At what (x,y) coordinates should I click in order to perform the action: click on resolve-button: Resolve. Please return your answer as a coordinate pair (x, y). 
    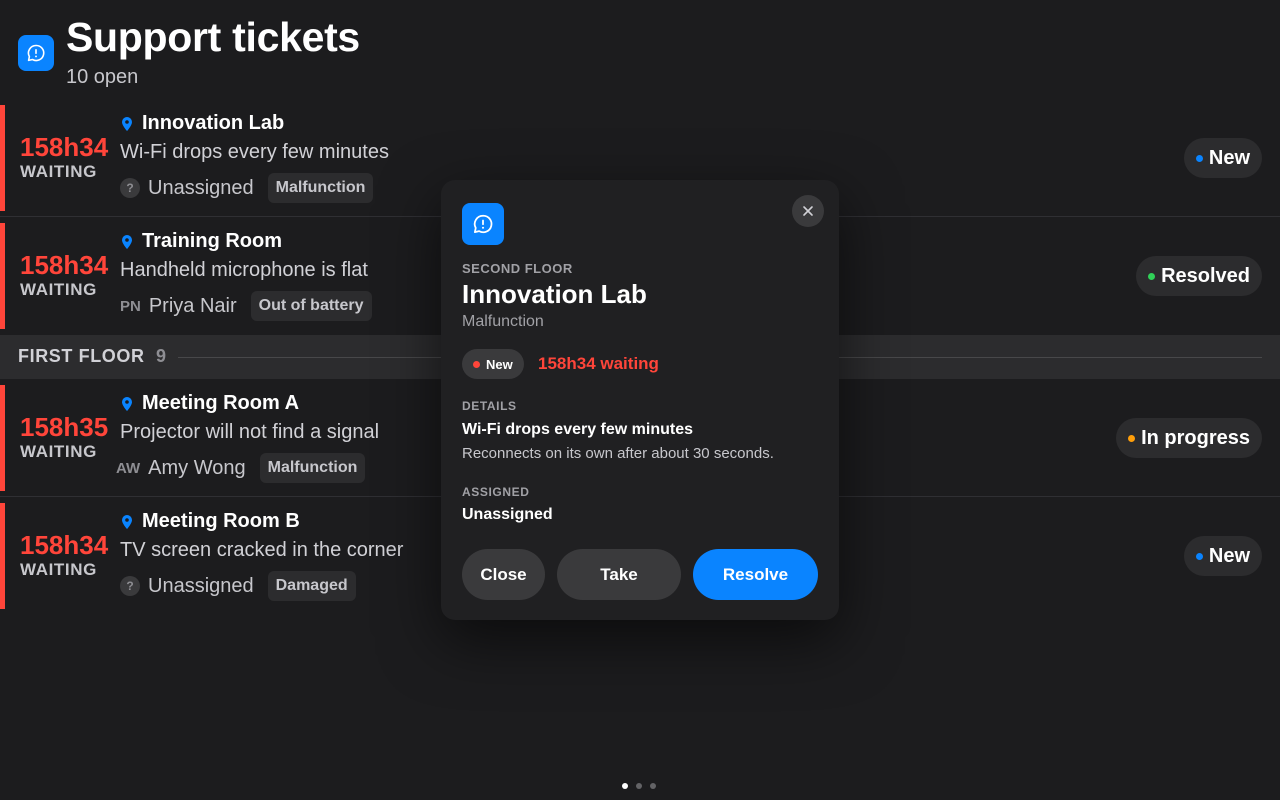
    Looking at the image, I should click on (755, 574).